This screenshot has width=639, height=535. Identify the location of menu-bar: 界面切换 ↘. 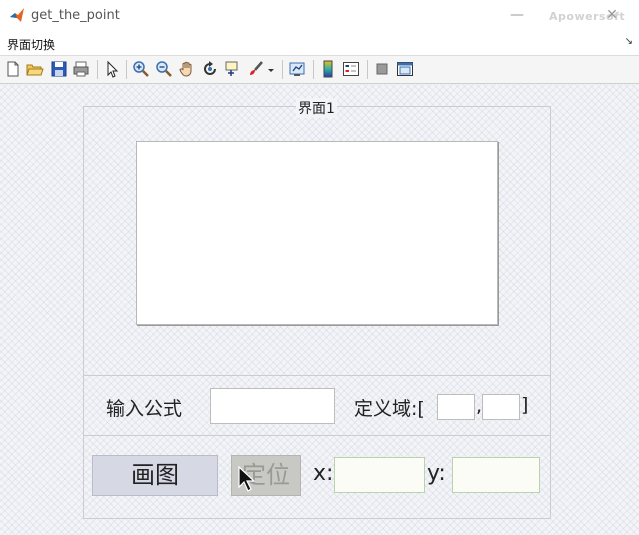
(319, 44).